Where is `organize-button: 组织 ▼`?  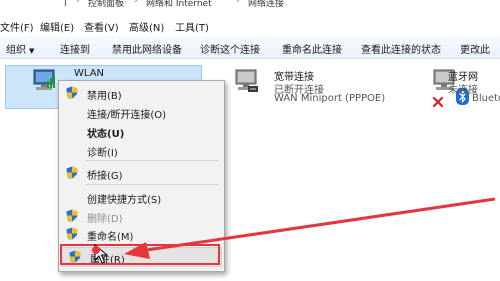 organize-button: 组织 ▼ is located at coordinates (20, 48).